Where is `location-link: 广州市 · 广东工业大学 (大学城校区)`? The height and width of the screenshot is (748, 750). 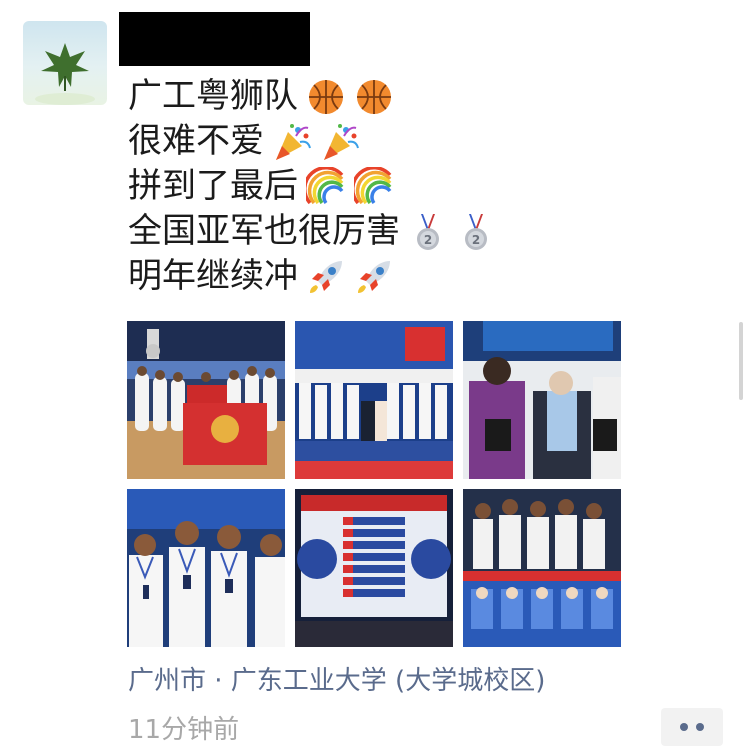 location-link: 广州市 · 广东工业大学 (大学城校区) is located at coordinates (336, 678).